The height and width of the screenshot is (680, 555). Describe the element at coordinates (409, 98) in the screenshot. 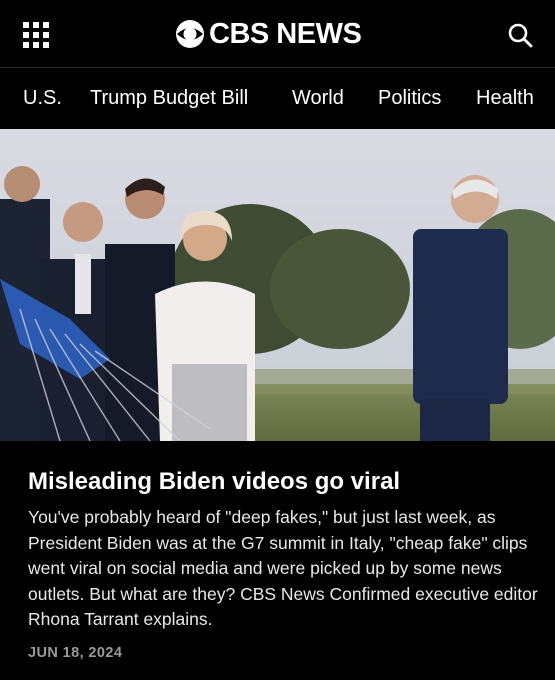

I see `nav-item-politics: Politics` at that location.